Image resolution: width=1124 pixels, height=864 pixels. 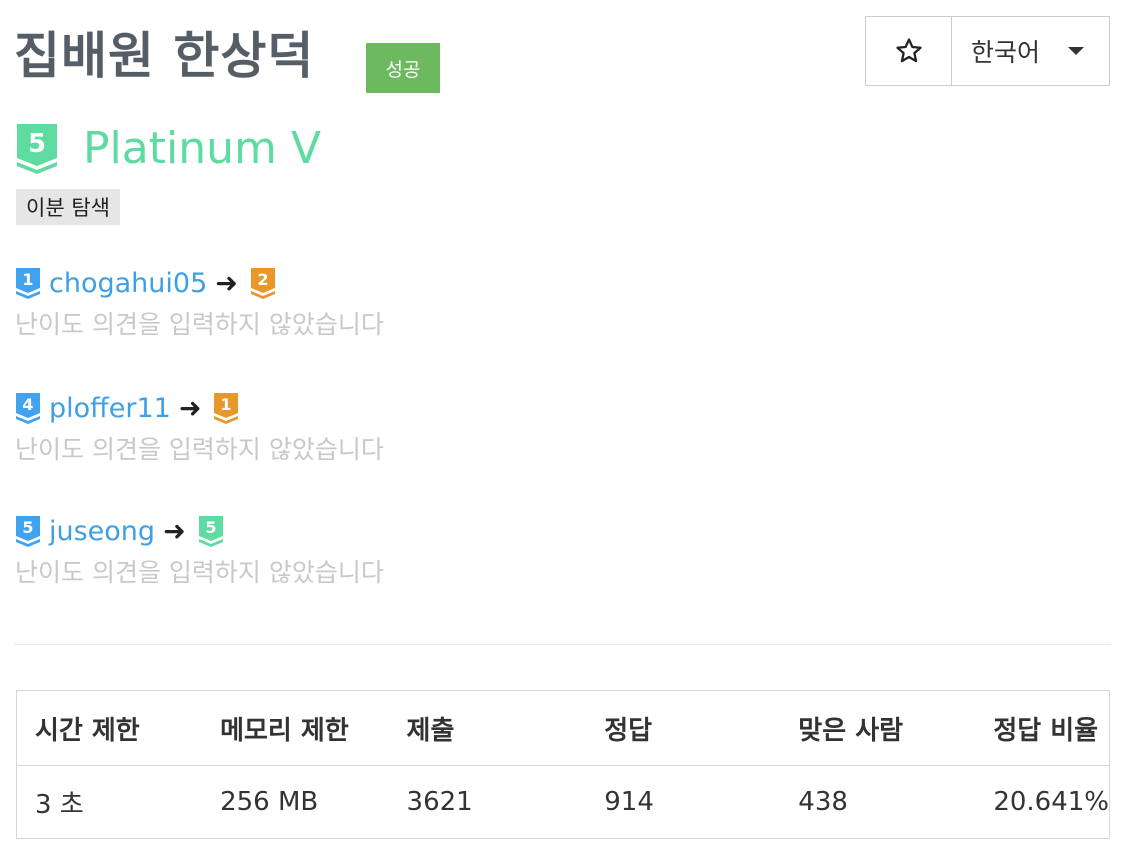 I want to click on vote-tier-badge-icon: 5, so click(x=210, y=531).